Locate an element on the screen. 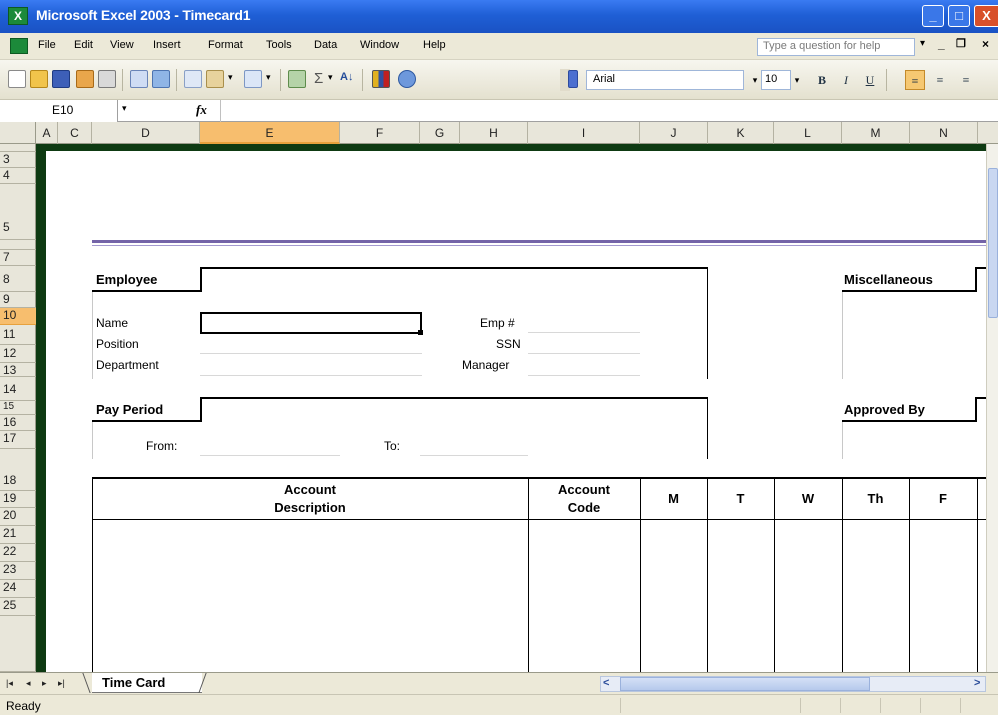 This screenshot has height=715, width=998. copy-icon is located at coordinates (193, 79).